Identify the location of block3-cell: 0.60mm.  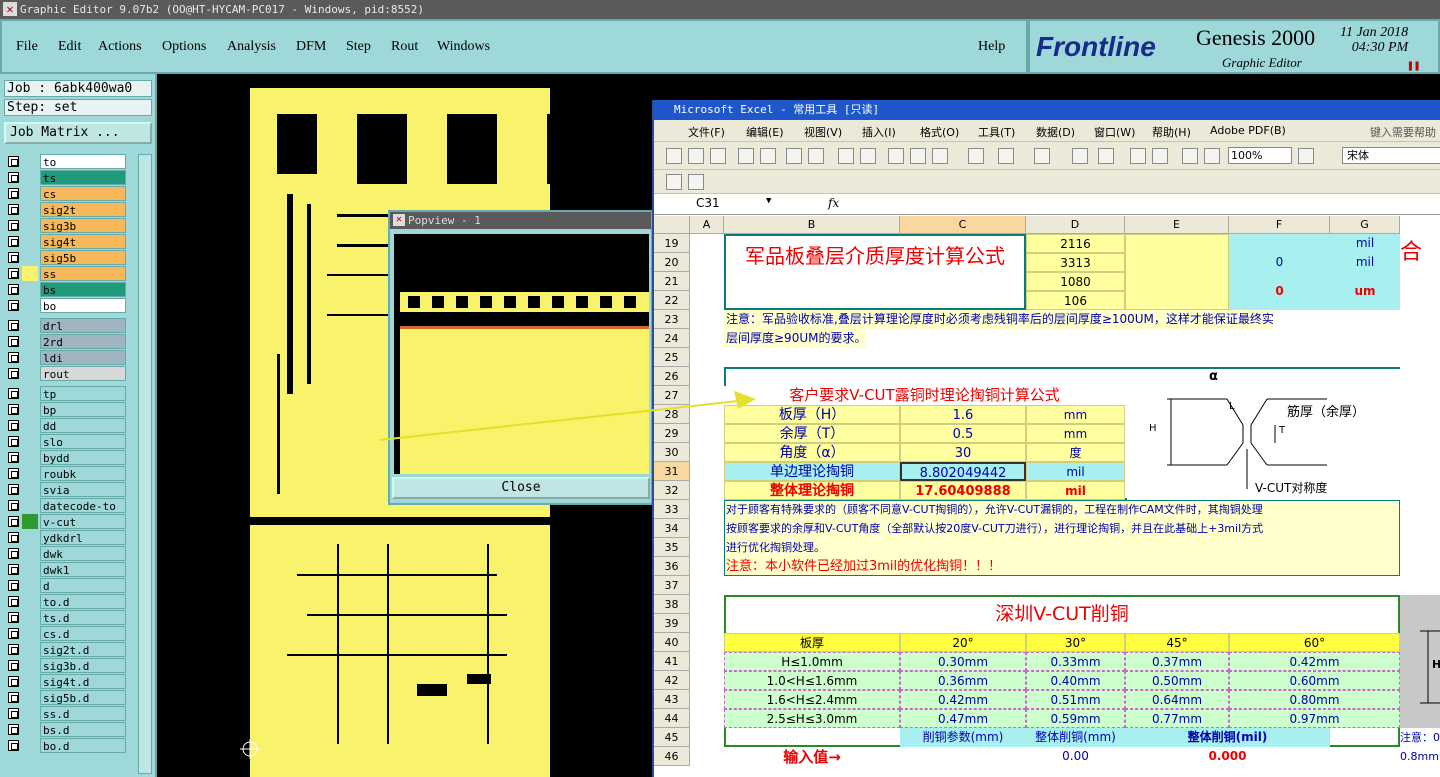
(1314, 680).